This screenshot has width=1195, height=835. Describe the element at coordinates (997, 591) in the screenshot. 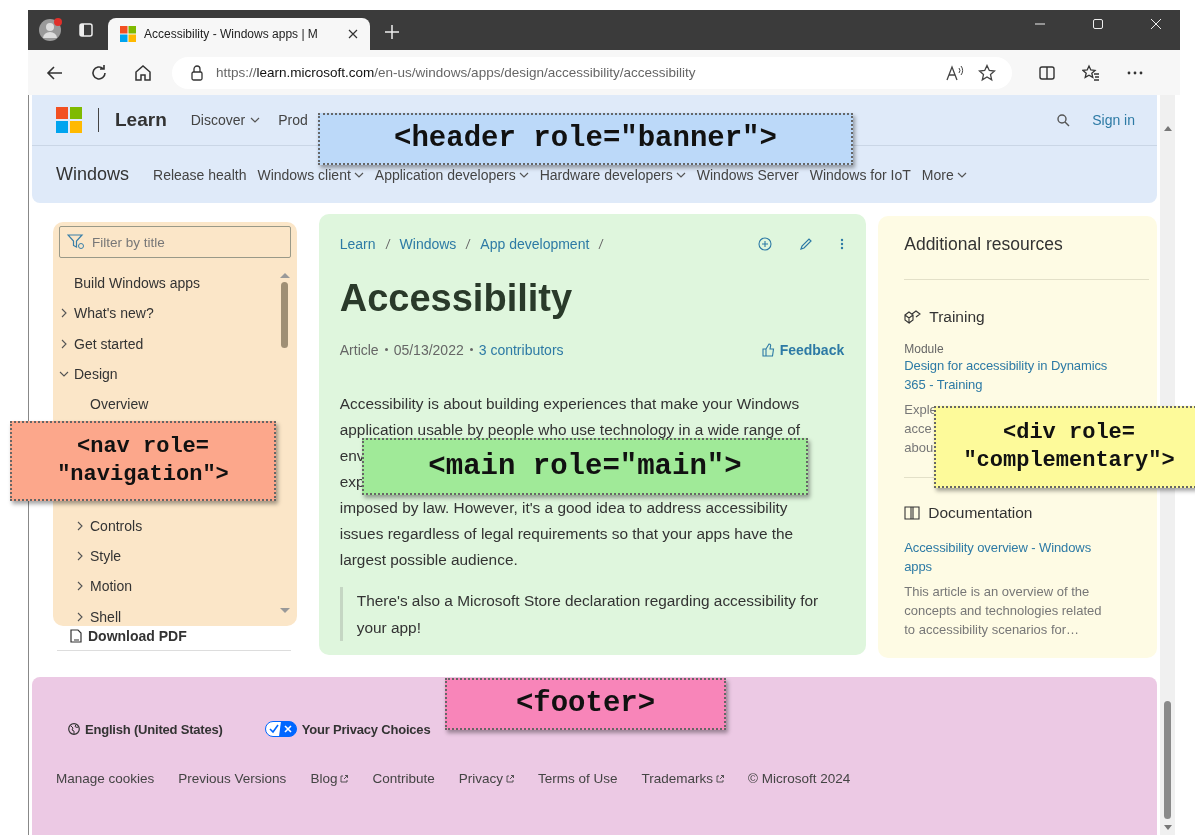

I see `description-line: This article is an overview of the` at that location.